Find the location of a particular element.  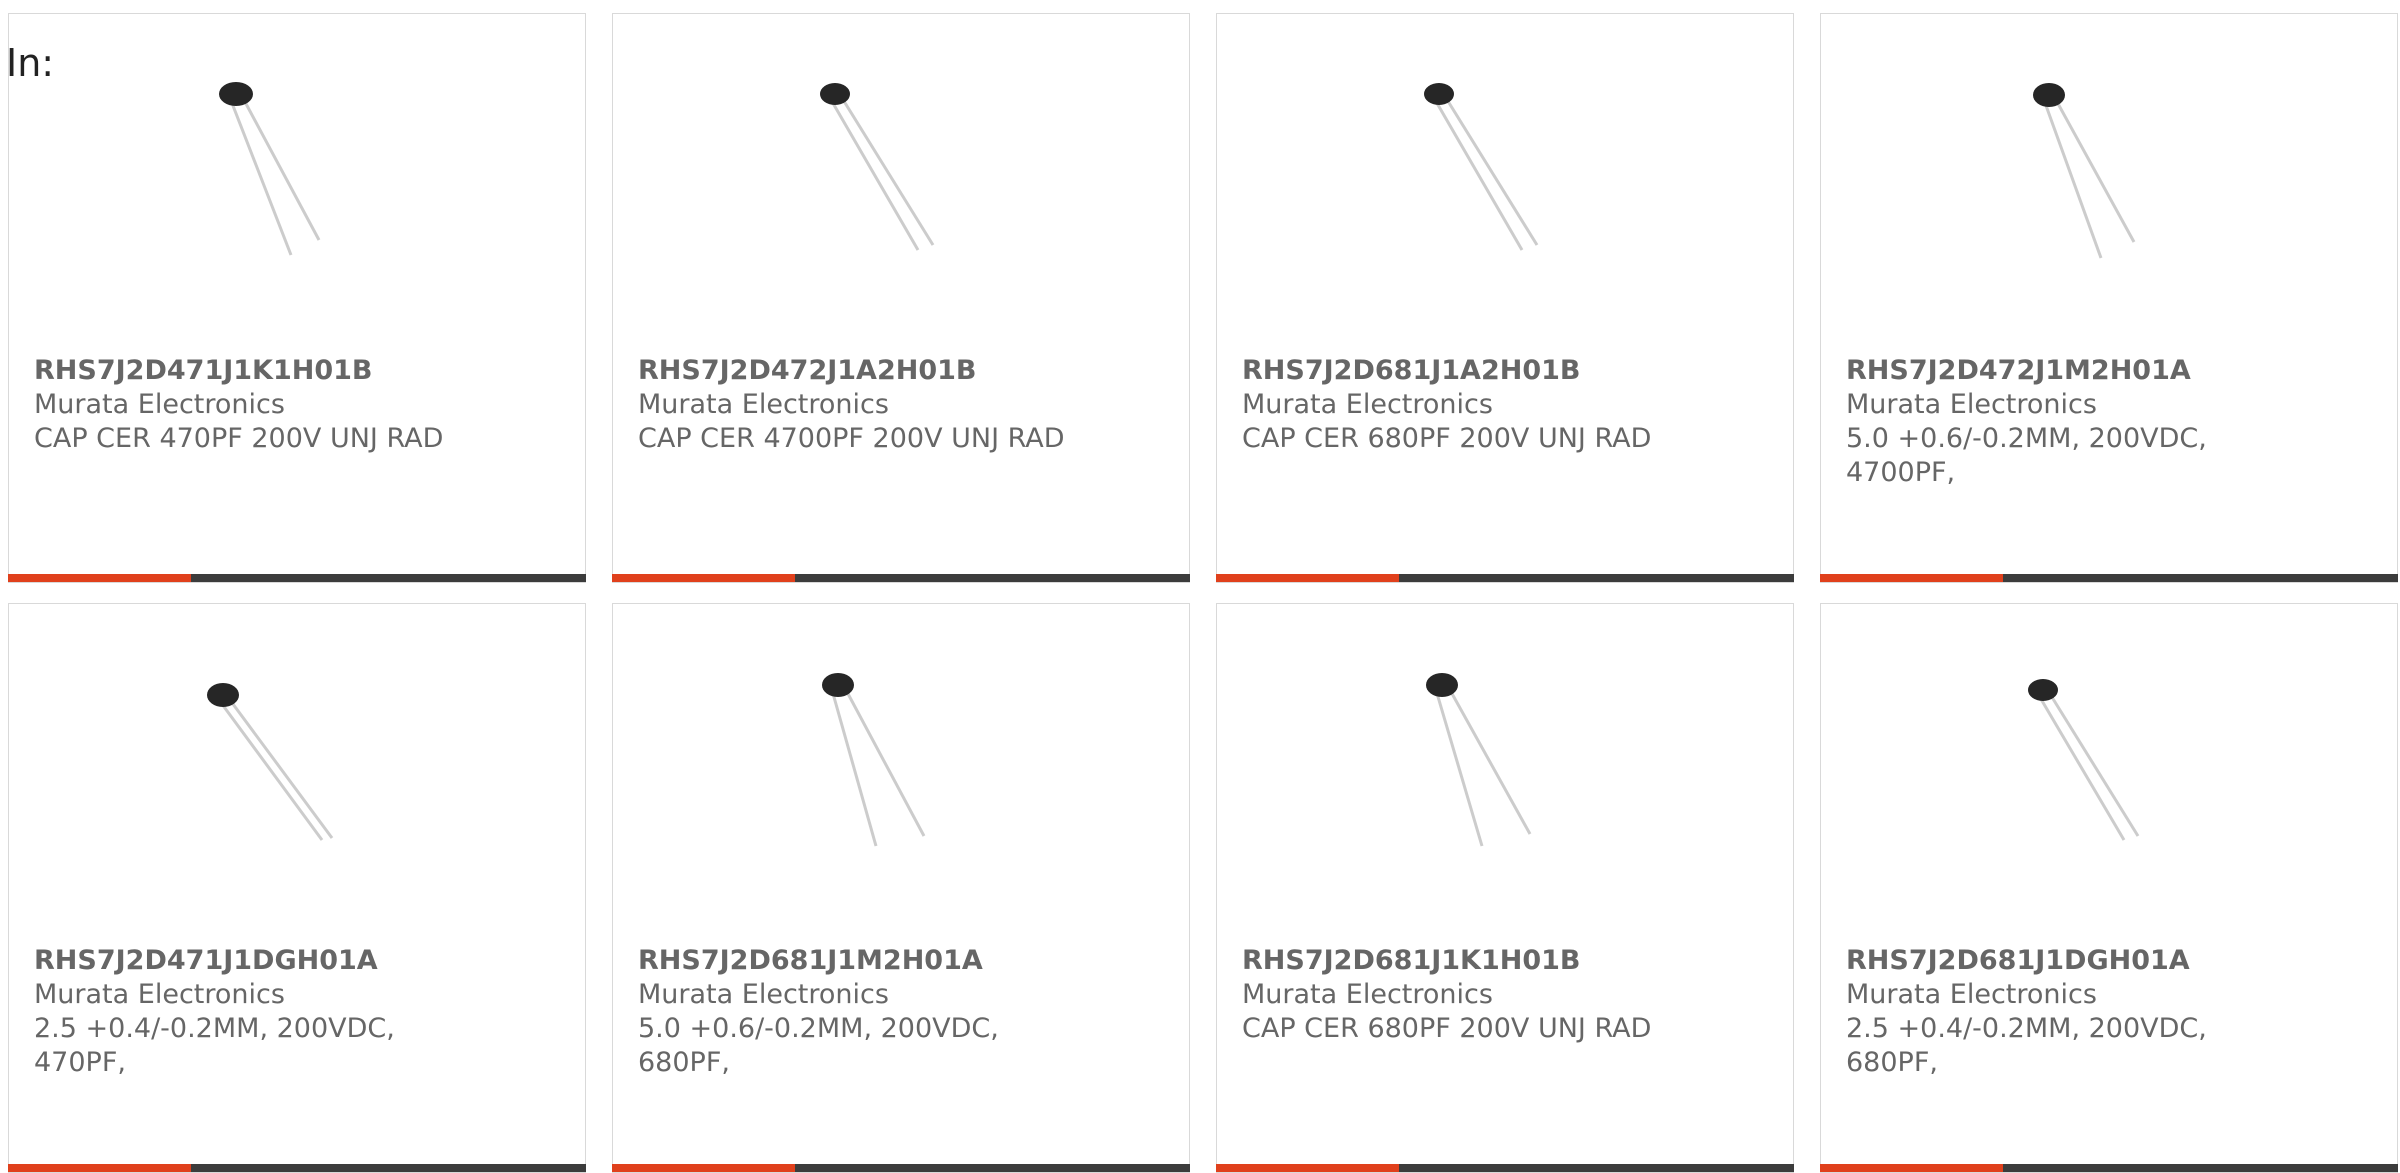

in-label: In: is located at coordinates (30, 63).